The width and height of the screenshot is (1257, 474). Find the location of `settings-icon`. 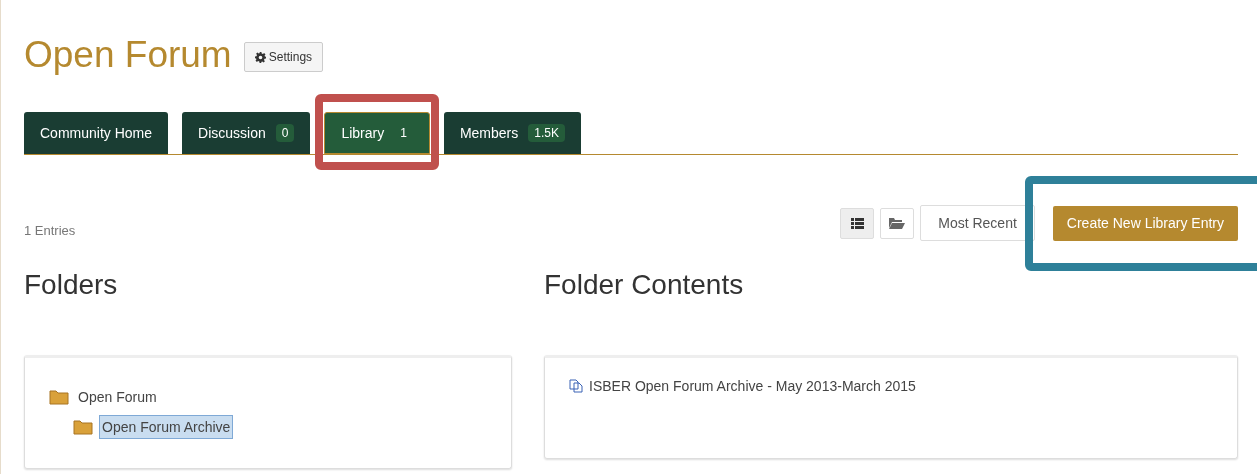

settings-icon is located at coordinates (260, 57).